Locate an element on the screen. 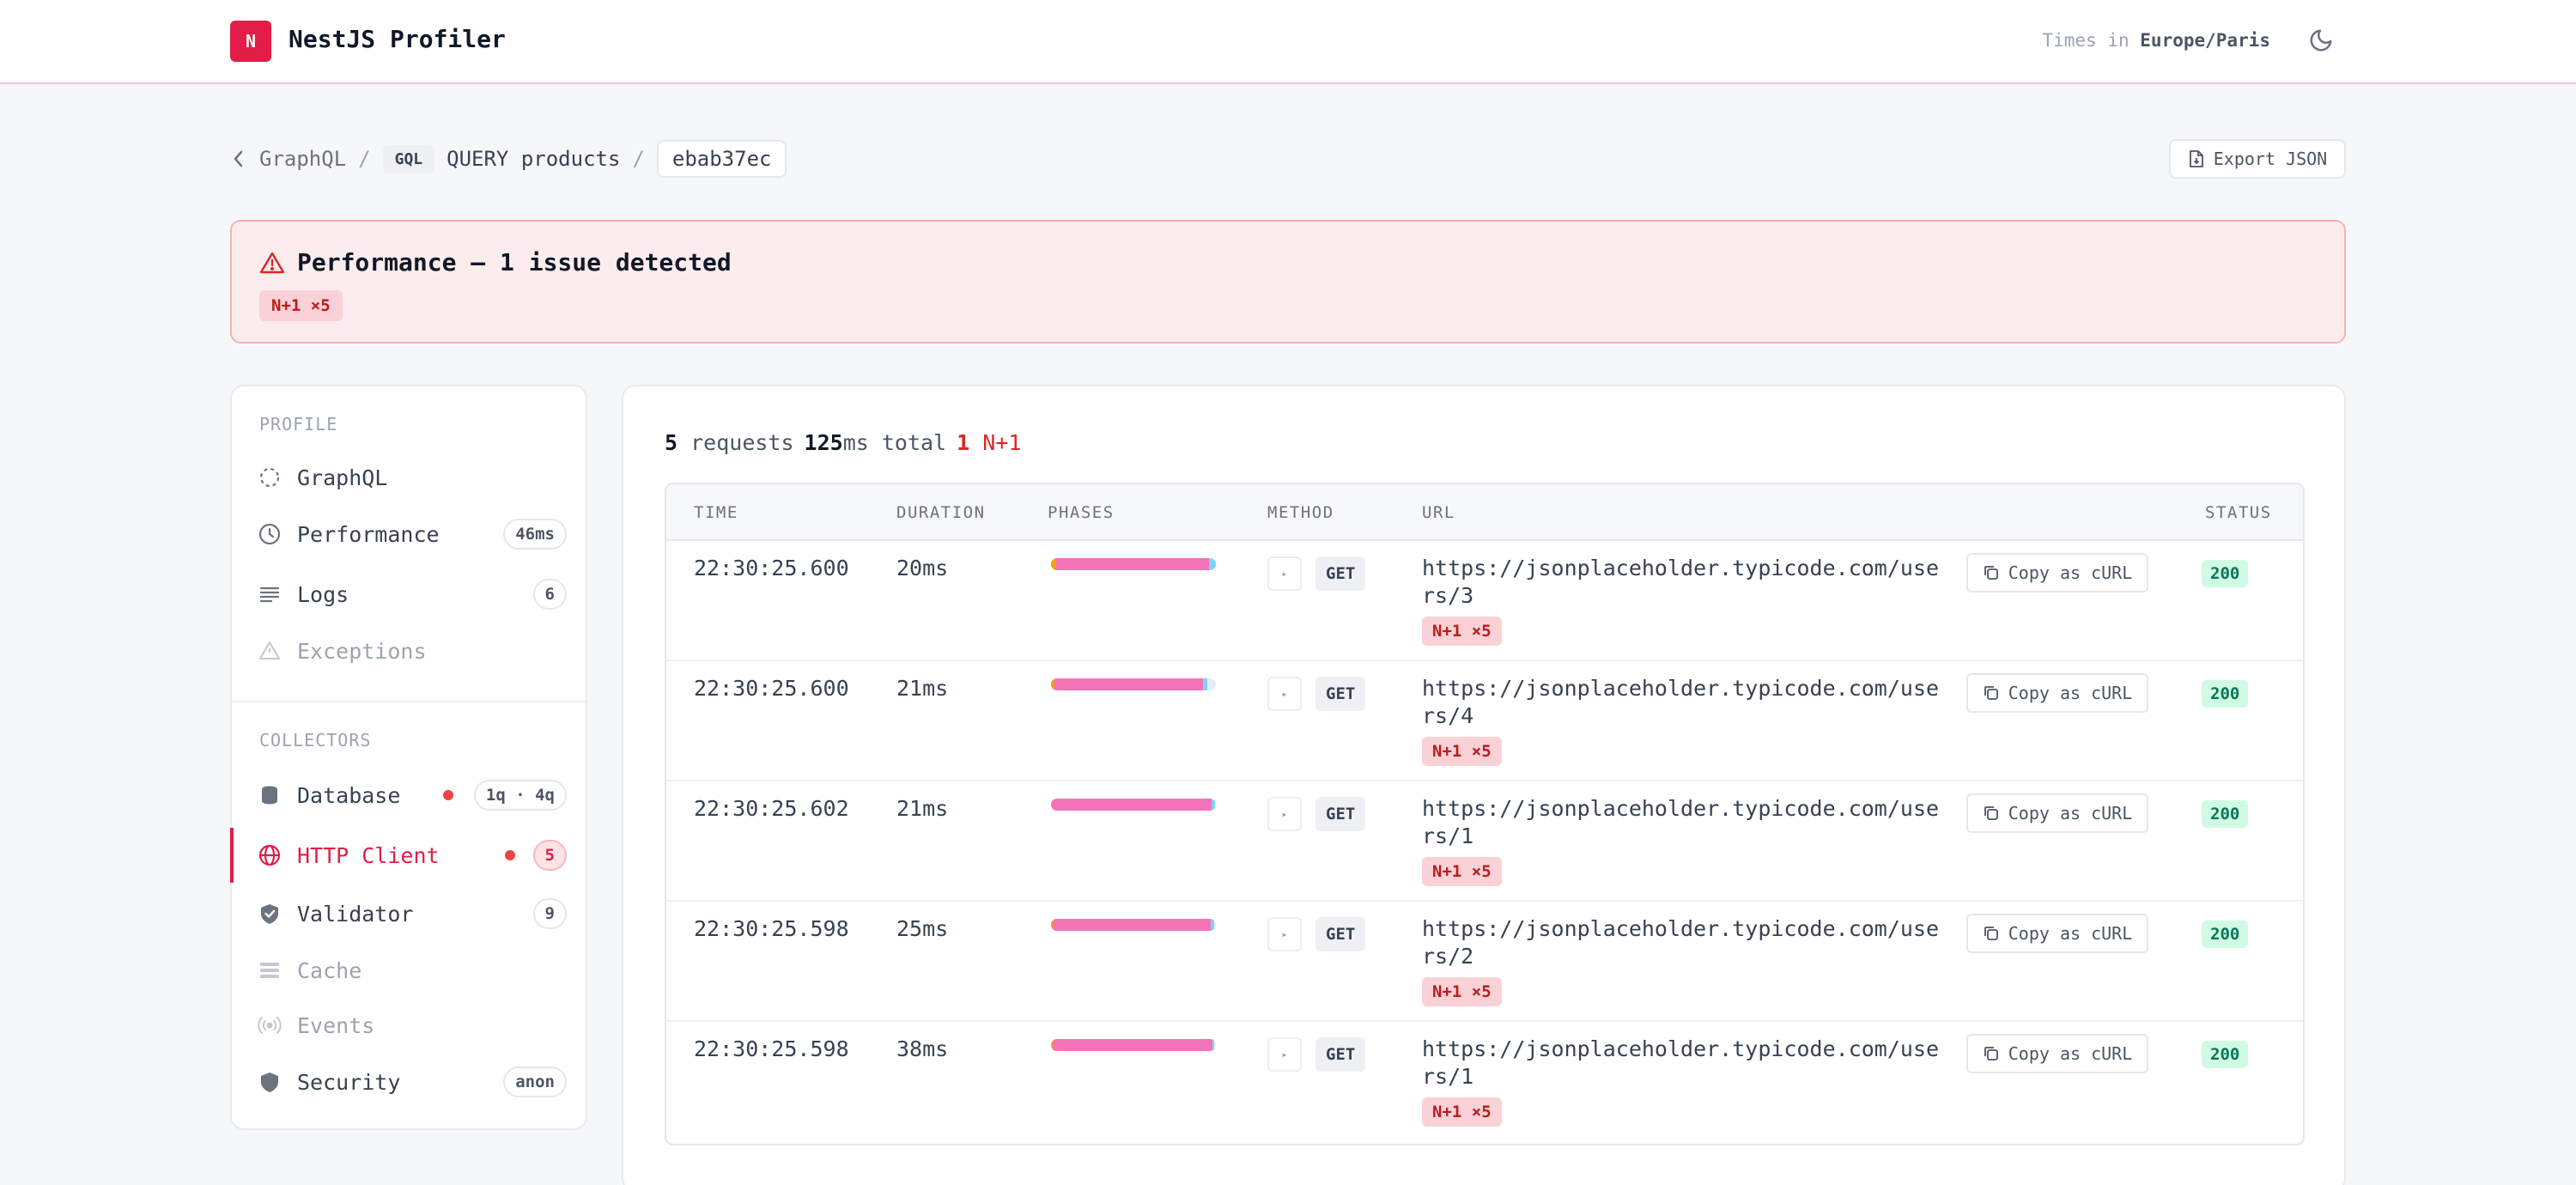 This screenshot has width=2576, height=1185. warning-outline-icon is located at coordinates (269, 650).